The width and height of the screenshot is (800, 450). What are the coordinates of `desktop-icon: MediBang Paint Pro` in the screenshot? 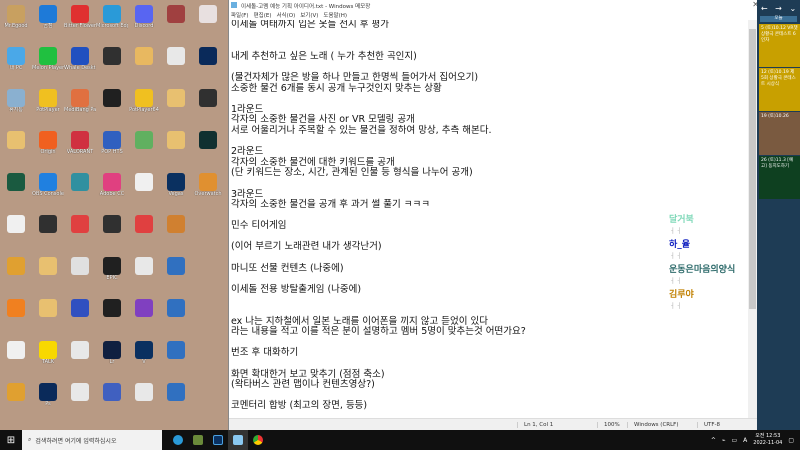 It's located at (80, 107).